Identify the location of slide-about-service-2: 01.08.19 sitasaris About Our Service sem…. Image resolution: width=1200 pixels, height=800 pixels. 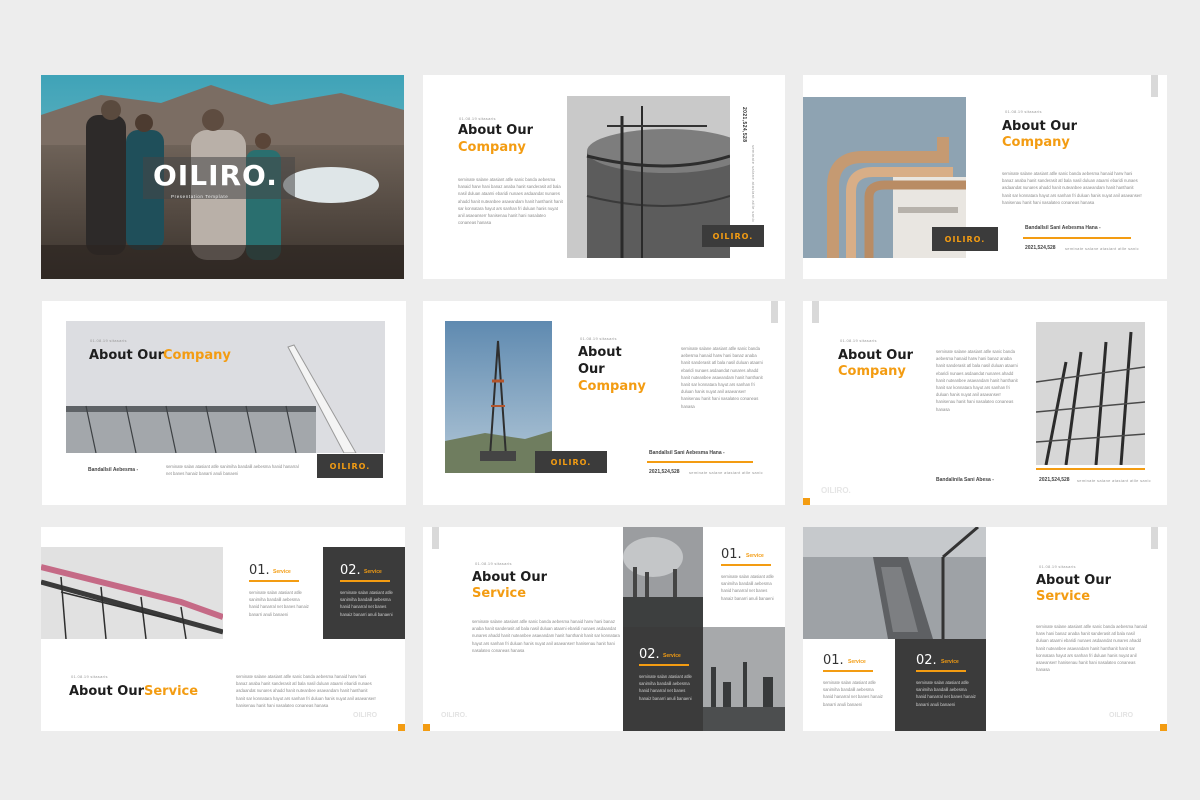
(604, 629).